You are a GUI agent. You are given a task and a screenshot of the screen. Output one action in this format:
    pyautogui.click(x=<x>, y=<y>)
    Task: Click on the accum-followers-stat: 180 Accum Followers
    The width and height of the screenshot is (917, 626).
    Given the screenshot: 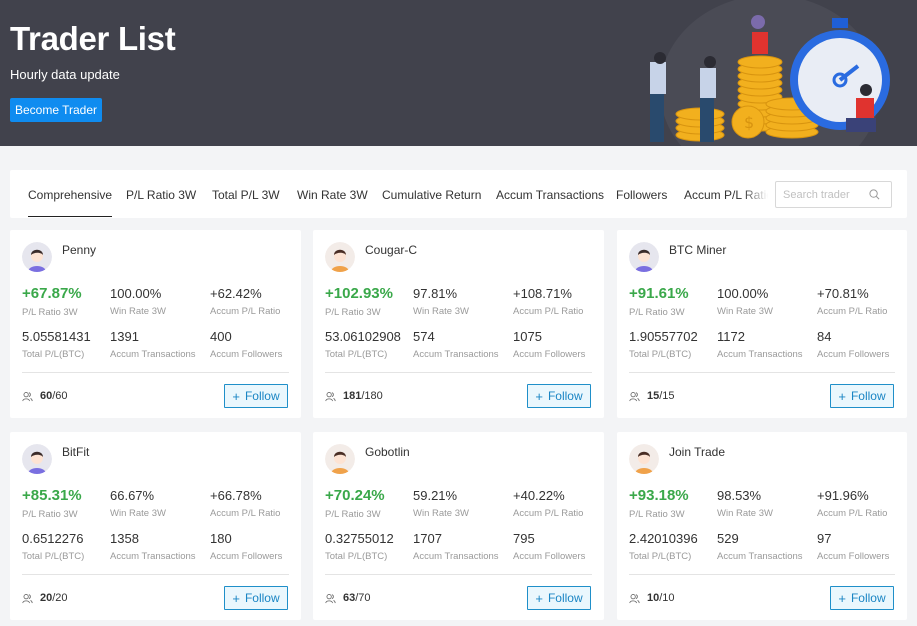 What is the action you would take?
    pyautogui.click(x=246, y=546)
    